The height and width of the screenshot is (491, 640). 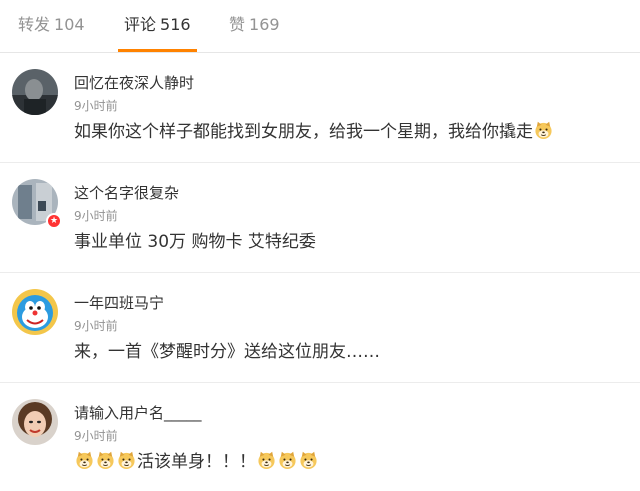 I want to click on comment-username: 一年四班马宁, so click(x=119, y=302).